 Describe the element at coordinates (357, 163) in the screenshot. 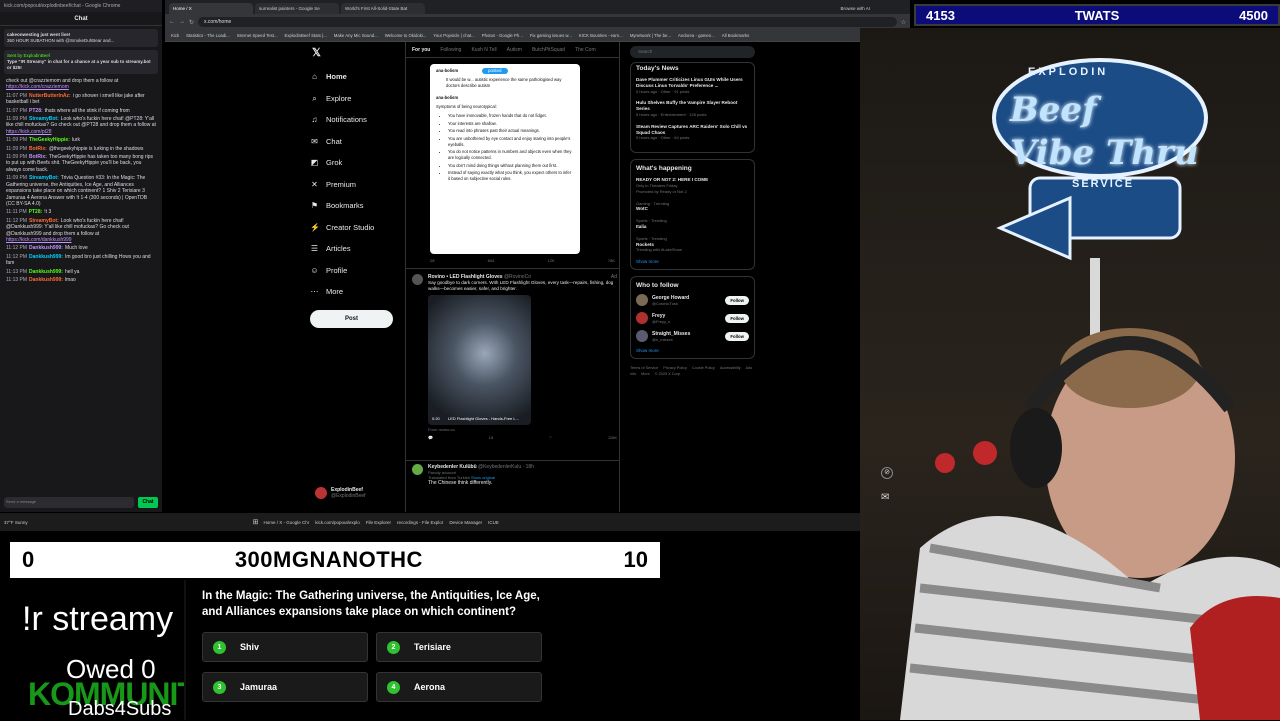

I see `nav-item-grok: ◩ Grok` at that location.